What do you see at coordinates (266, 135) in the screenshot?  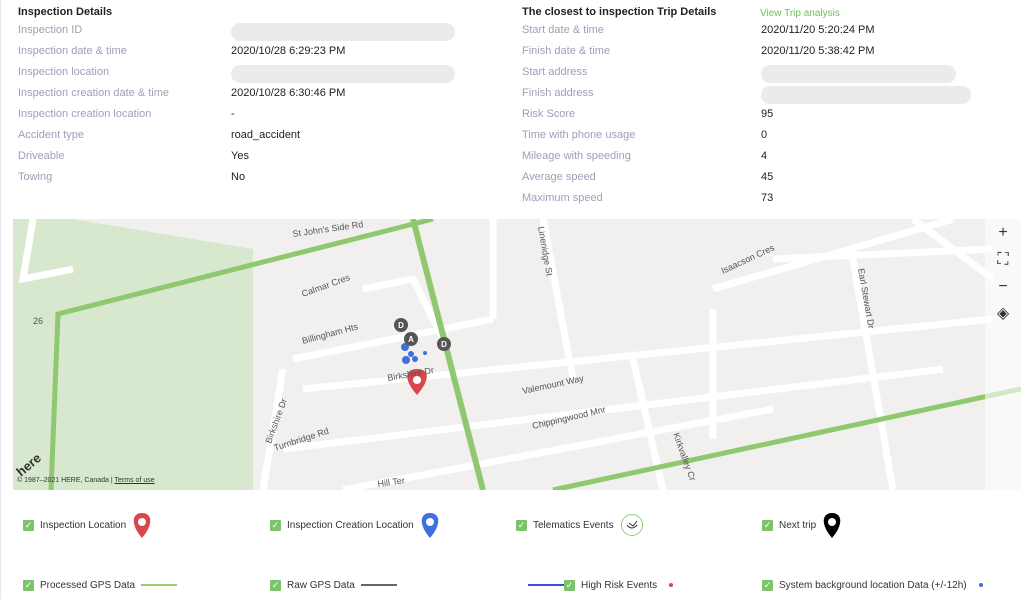 I see `detail-value: road_accident` at bounding box center [266, 135].